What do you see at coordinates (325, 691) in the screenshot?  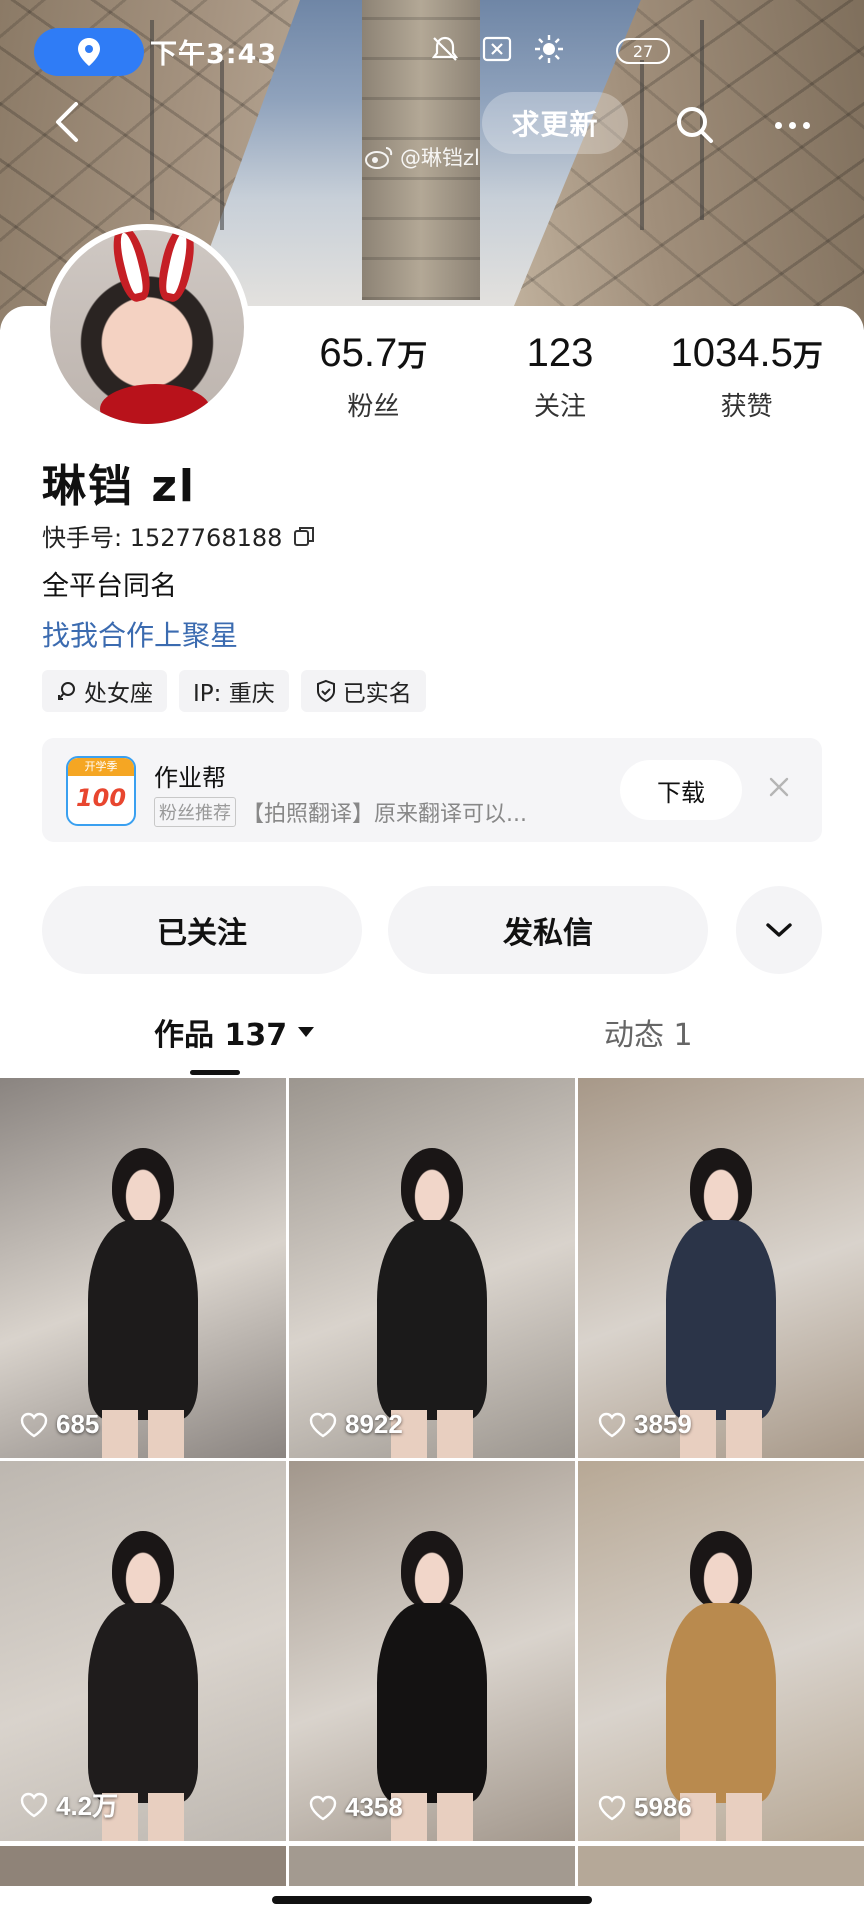 I see `verified-shield-icon` at bounding box center [325, 691].